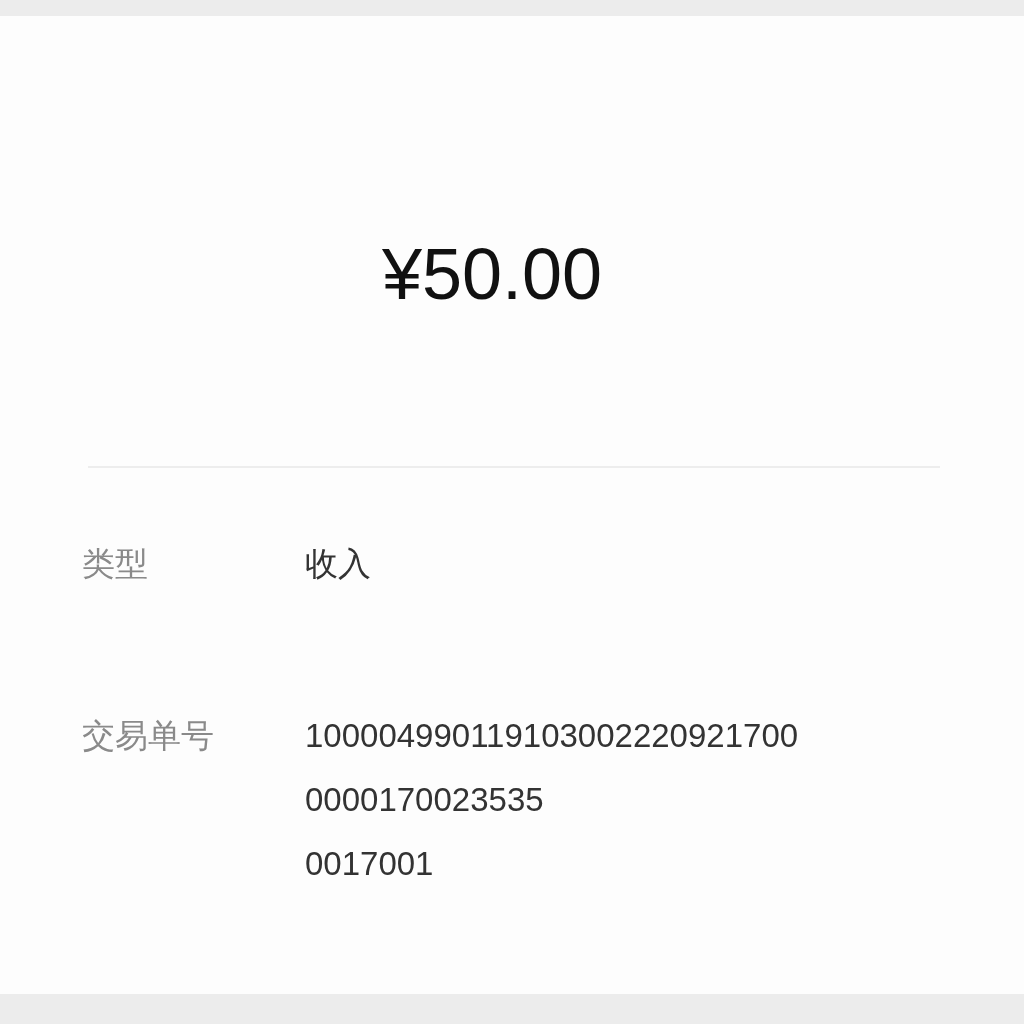 This screenshot has height=1024, width=1024. What do you see at coordinates (492, 274) in the screenshot?
I see `amount-text: ¥50.00` at bounding box center [492, 274].